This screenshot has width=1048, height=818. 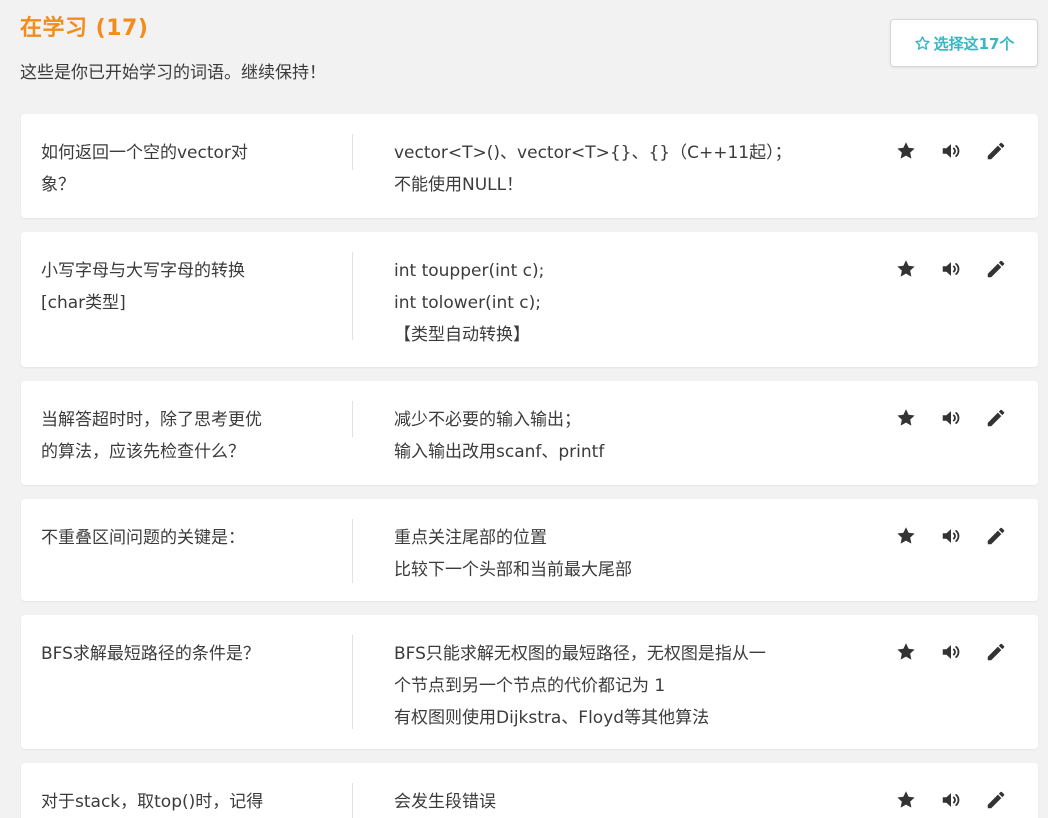 I want to click on word-term: 当解答超时时，除了思考更优 的算法，应该先检查什么？, so click(x=151, y=436).